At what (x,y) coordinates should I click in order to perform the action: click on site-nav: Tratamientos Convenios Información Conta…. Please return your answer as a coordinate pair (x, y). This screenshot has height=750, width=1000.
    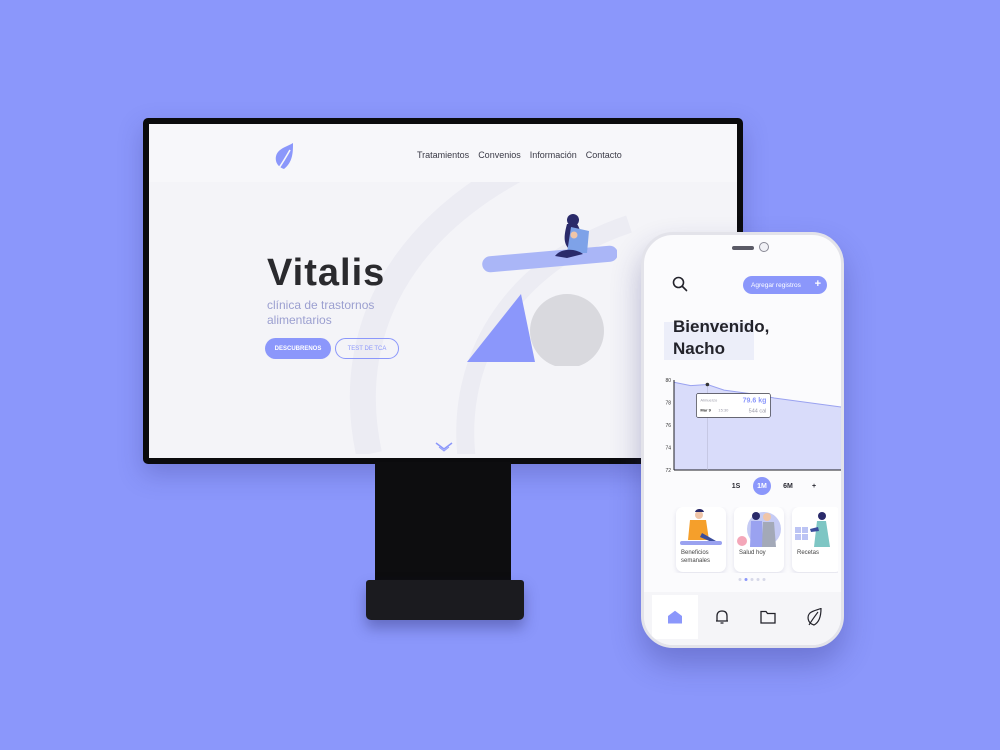
    Looking at the image, I should click on (519, 155).